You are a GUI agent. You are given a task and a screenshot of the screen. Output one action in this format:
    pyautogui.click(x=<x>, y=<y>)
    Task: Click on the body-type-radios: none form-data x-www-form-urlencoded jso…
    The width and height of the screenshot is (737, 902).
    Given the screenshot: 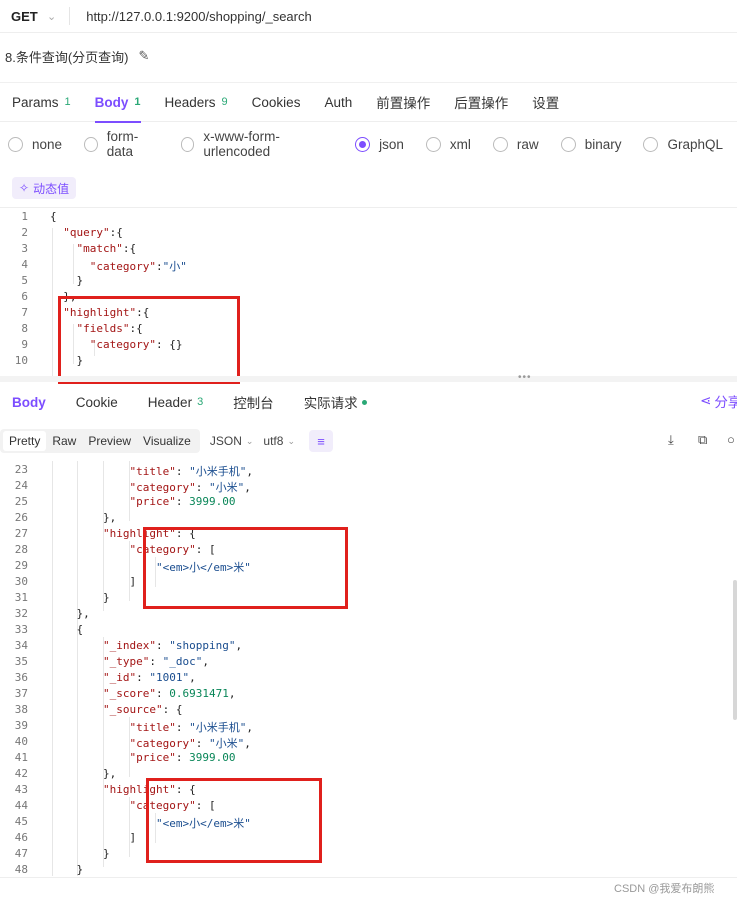 What is the action you would take?
    pyautogui.click(x=368, y=144)
    